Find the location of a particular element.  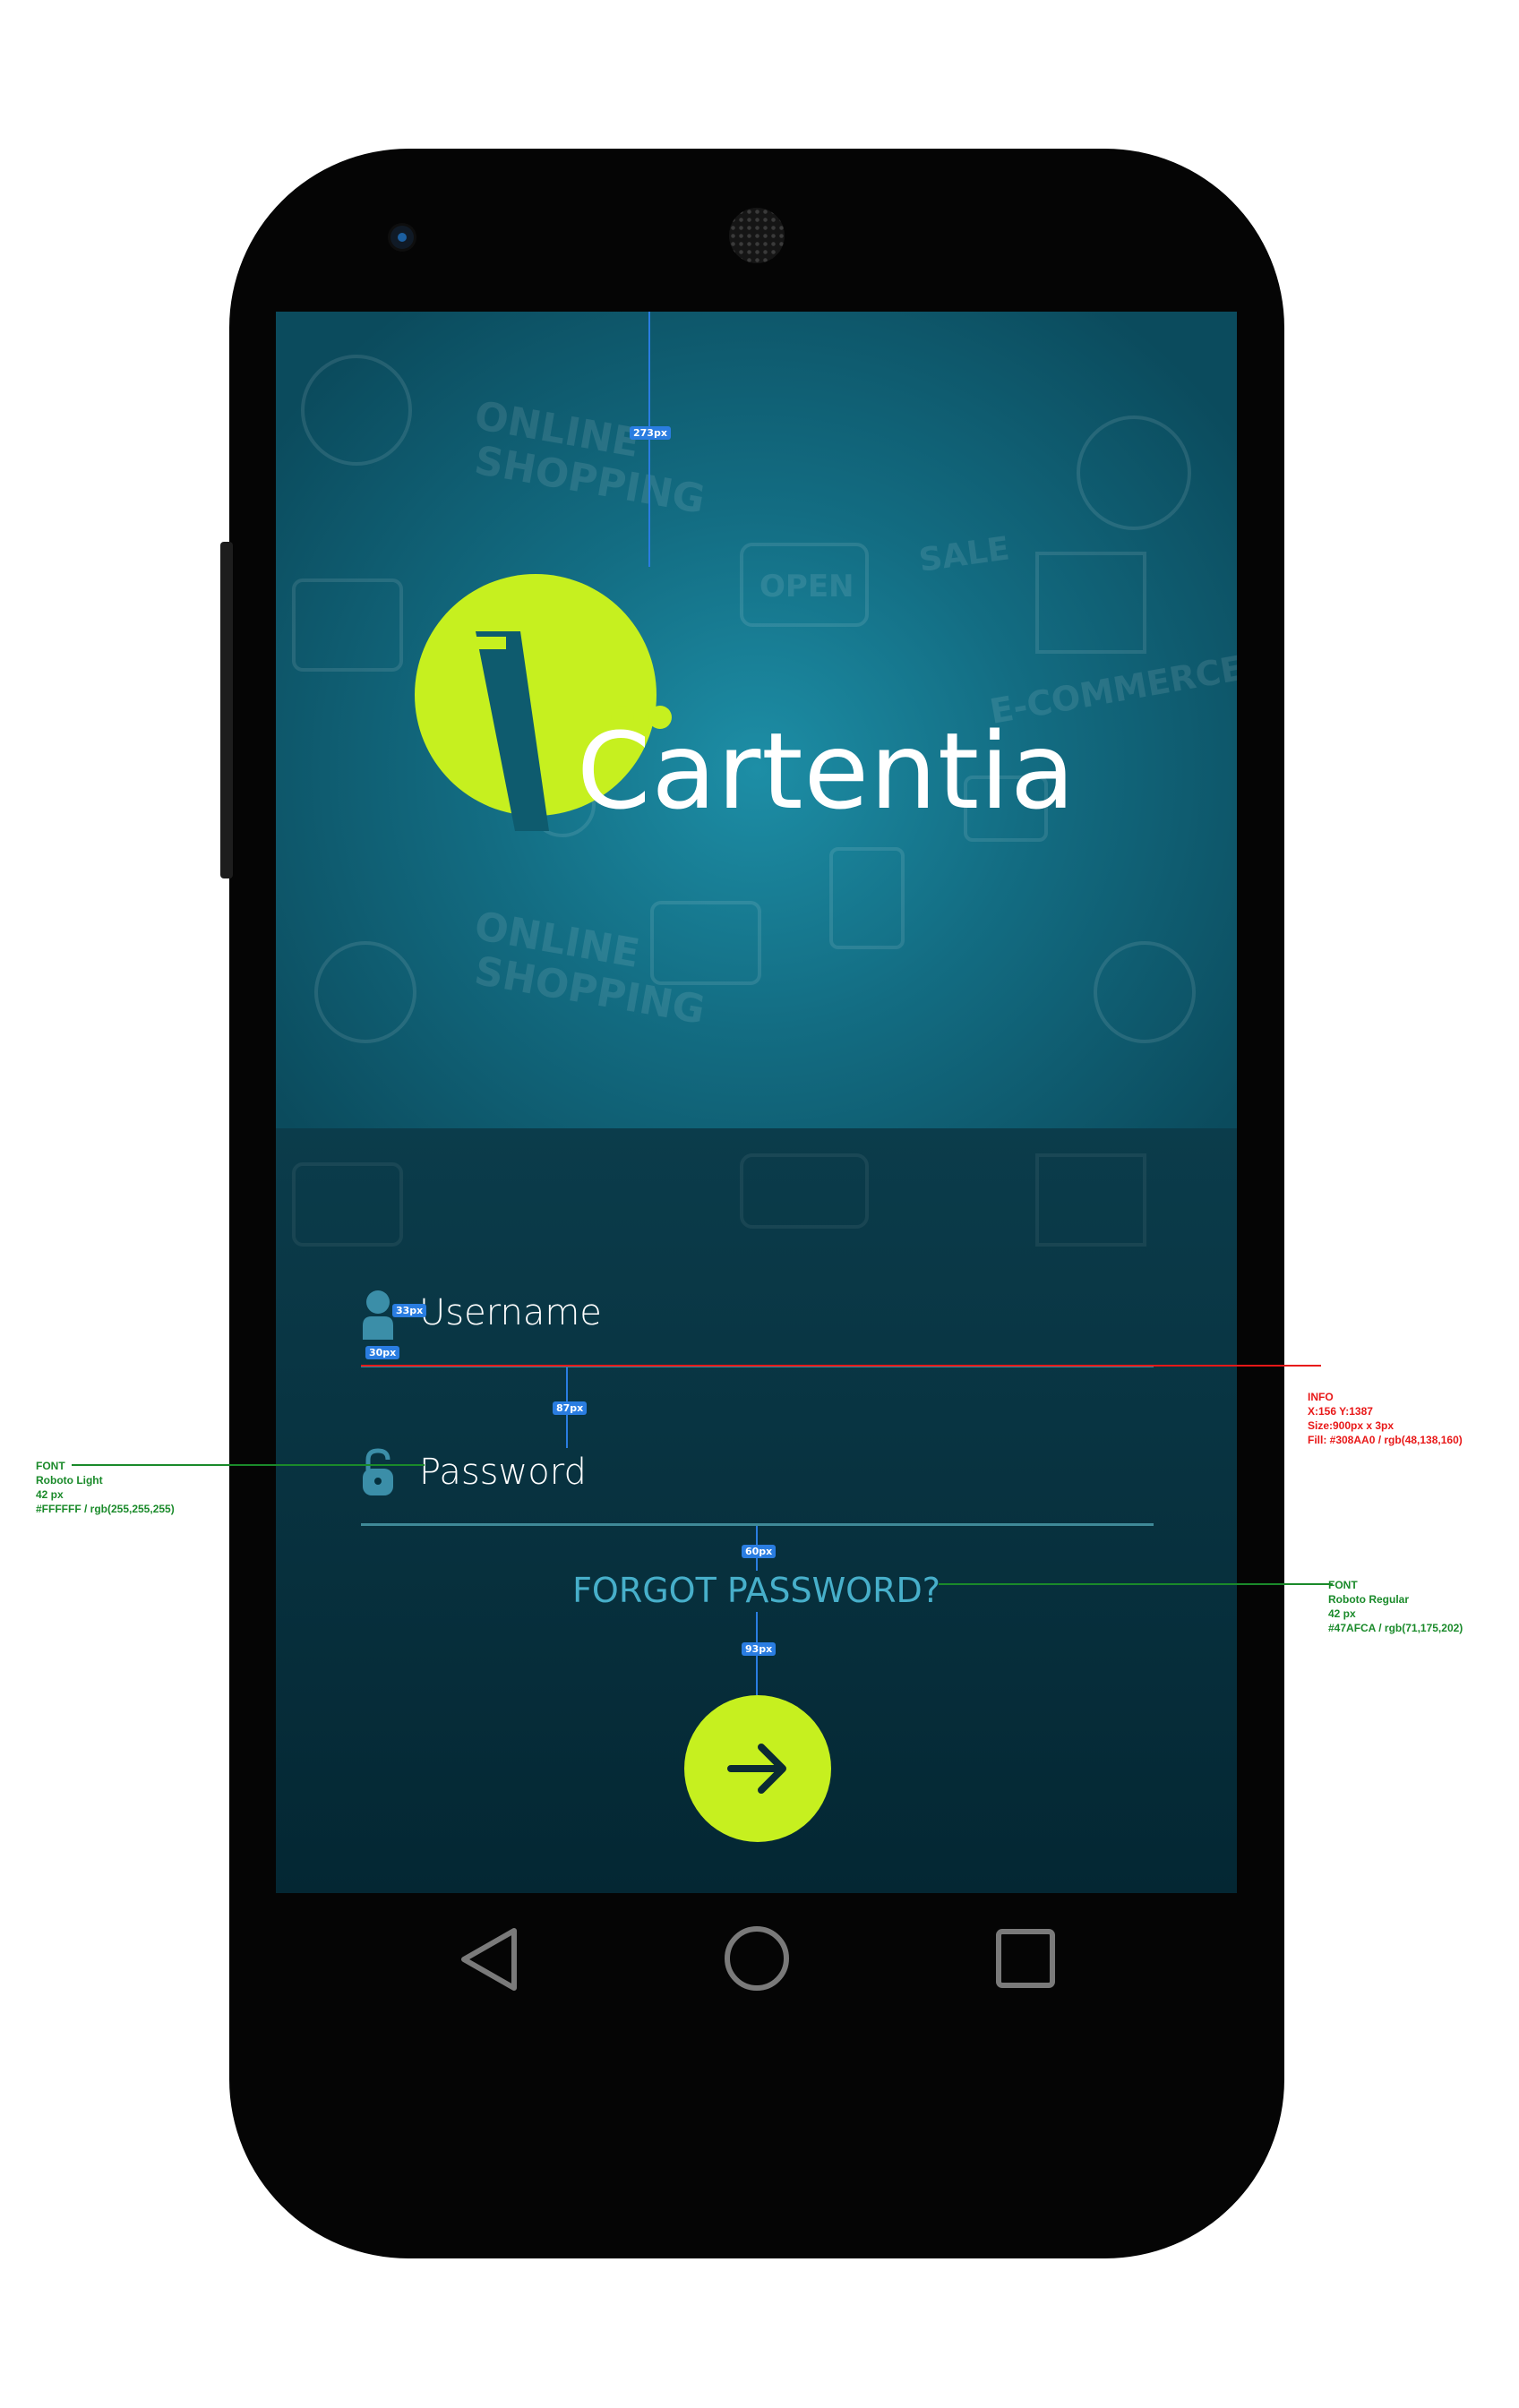

font-note-right-color: #47AFCA / rgb(71,175,202) is located at coordinates (1396, 1628).